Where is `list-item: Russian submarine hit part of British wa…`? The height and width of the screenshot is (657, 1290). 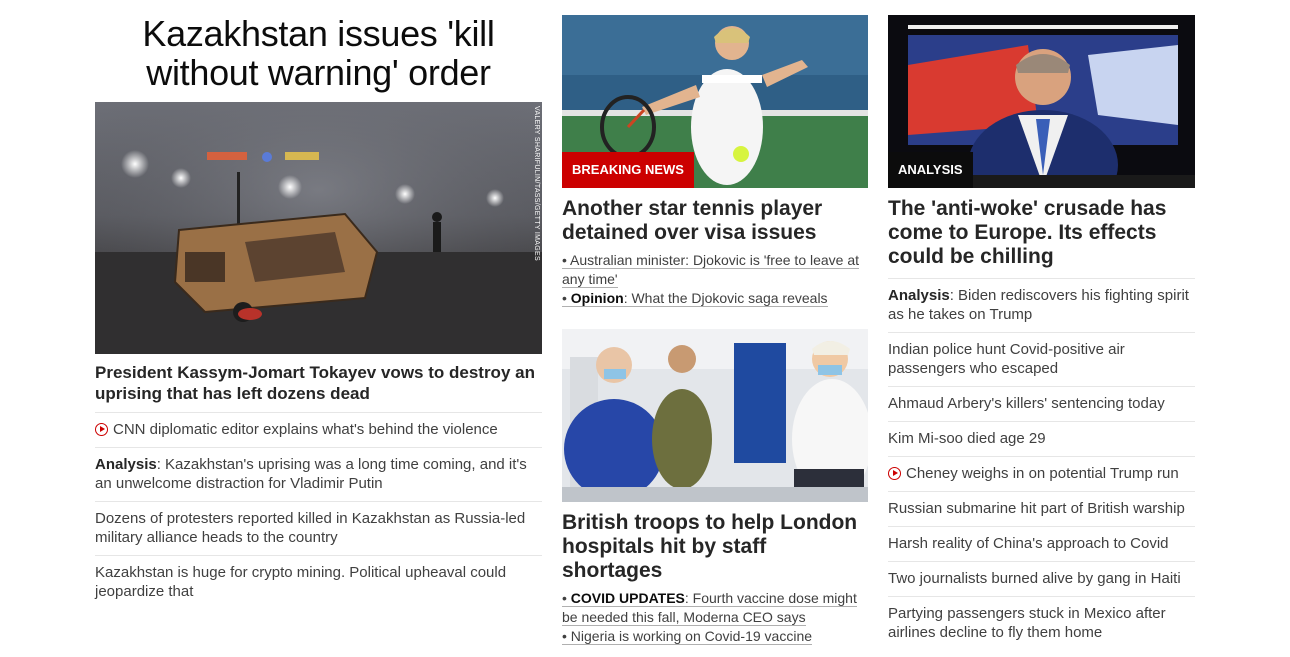 list-item: Russian submarine hit part of British wa… is located at coordinates (1041, 508).